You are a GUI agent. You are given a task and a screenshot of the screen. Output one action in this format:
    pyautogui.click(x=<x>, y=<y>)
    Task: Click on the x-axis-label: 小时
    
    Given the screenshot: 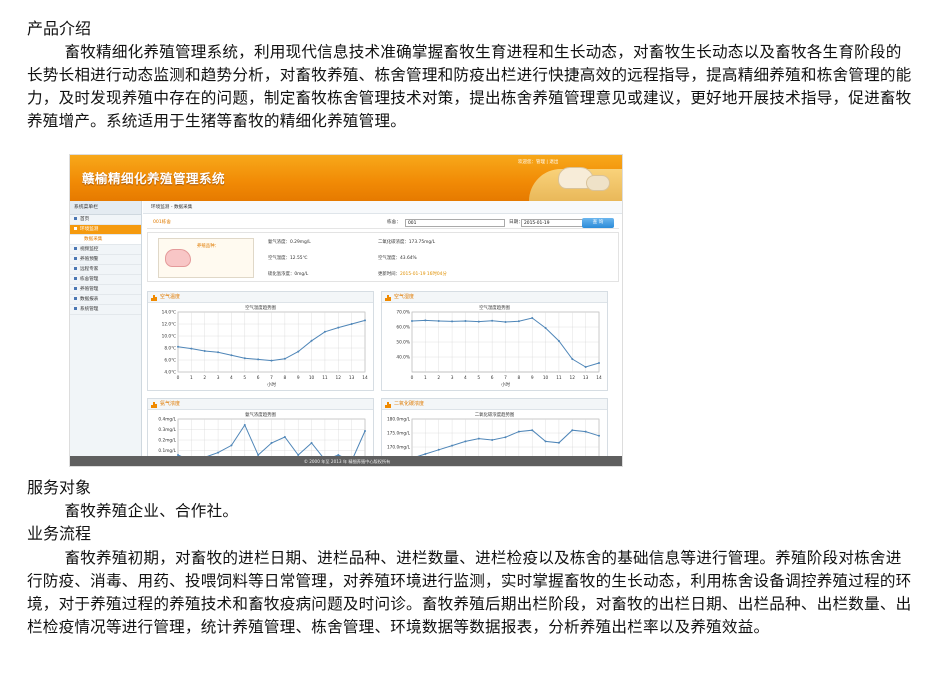 What is the action you would take?
    pyautogui.click(x=505, y=384)
    